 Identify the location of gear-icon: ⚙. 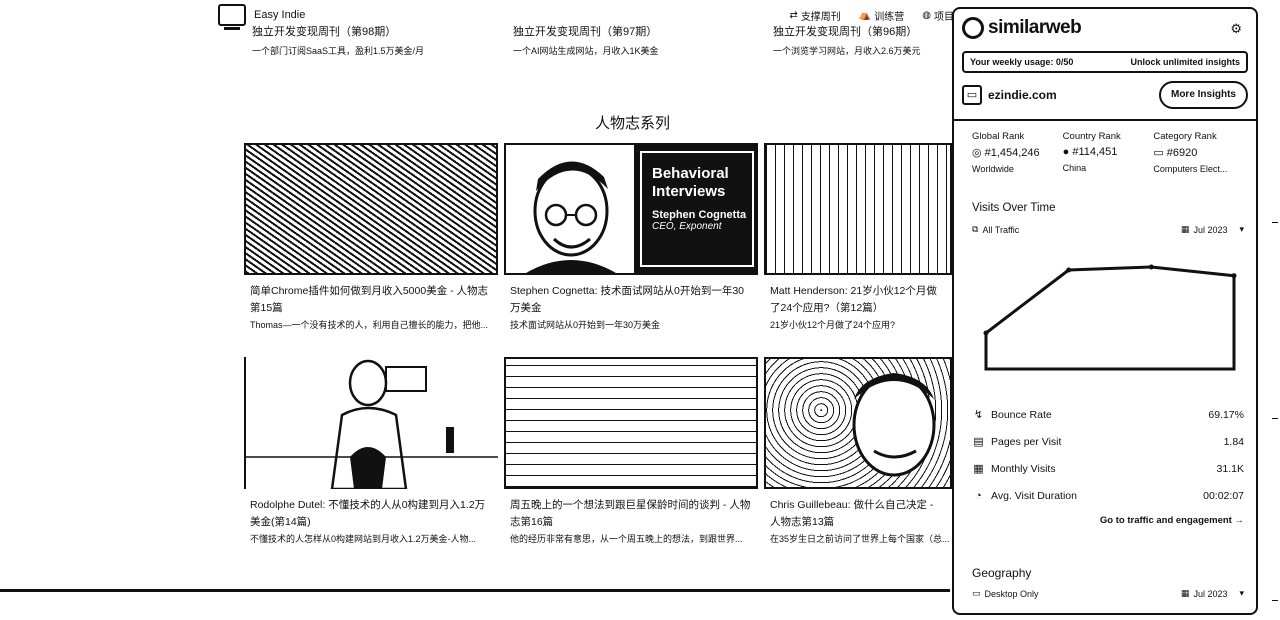
(1236, 29).